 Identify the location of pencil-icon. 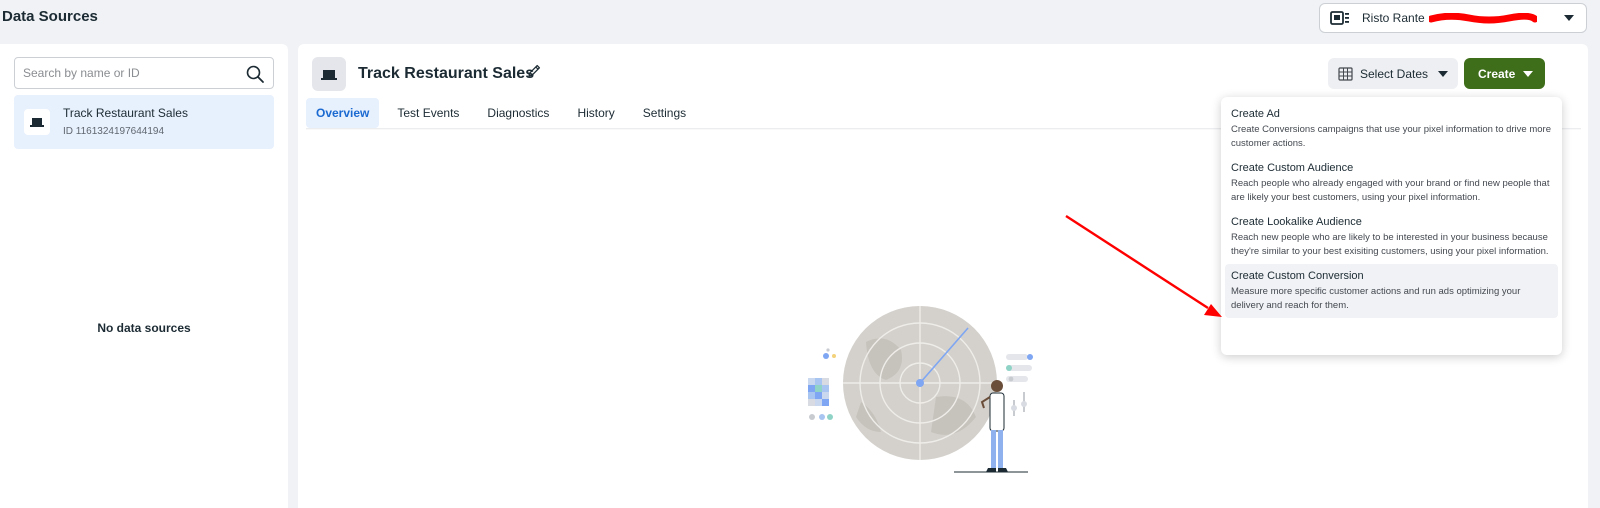
(534, 71).